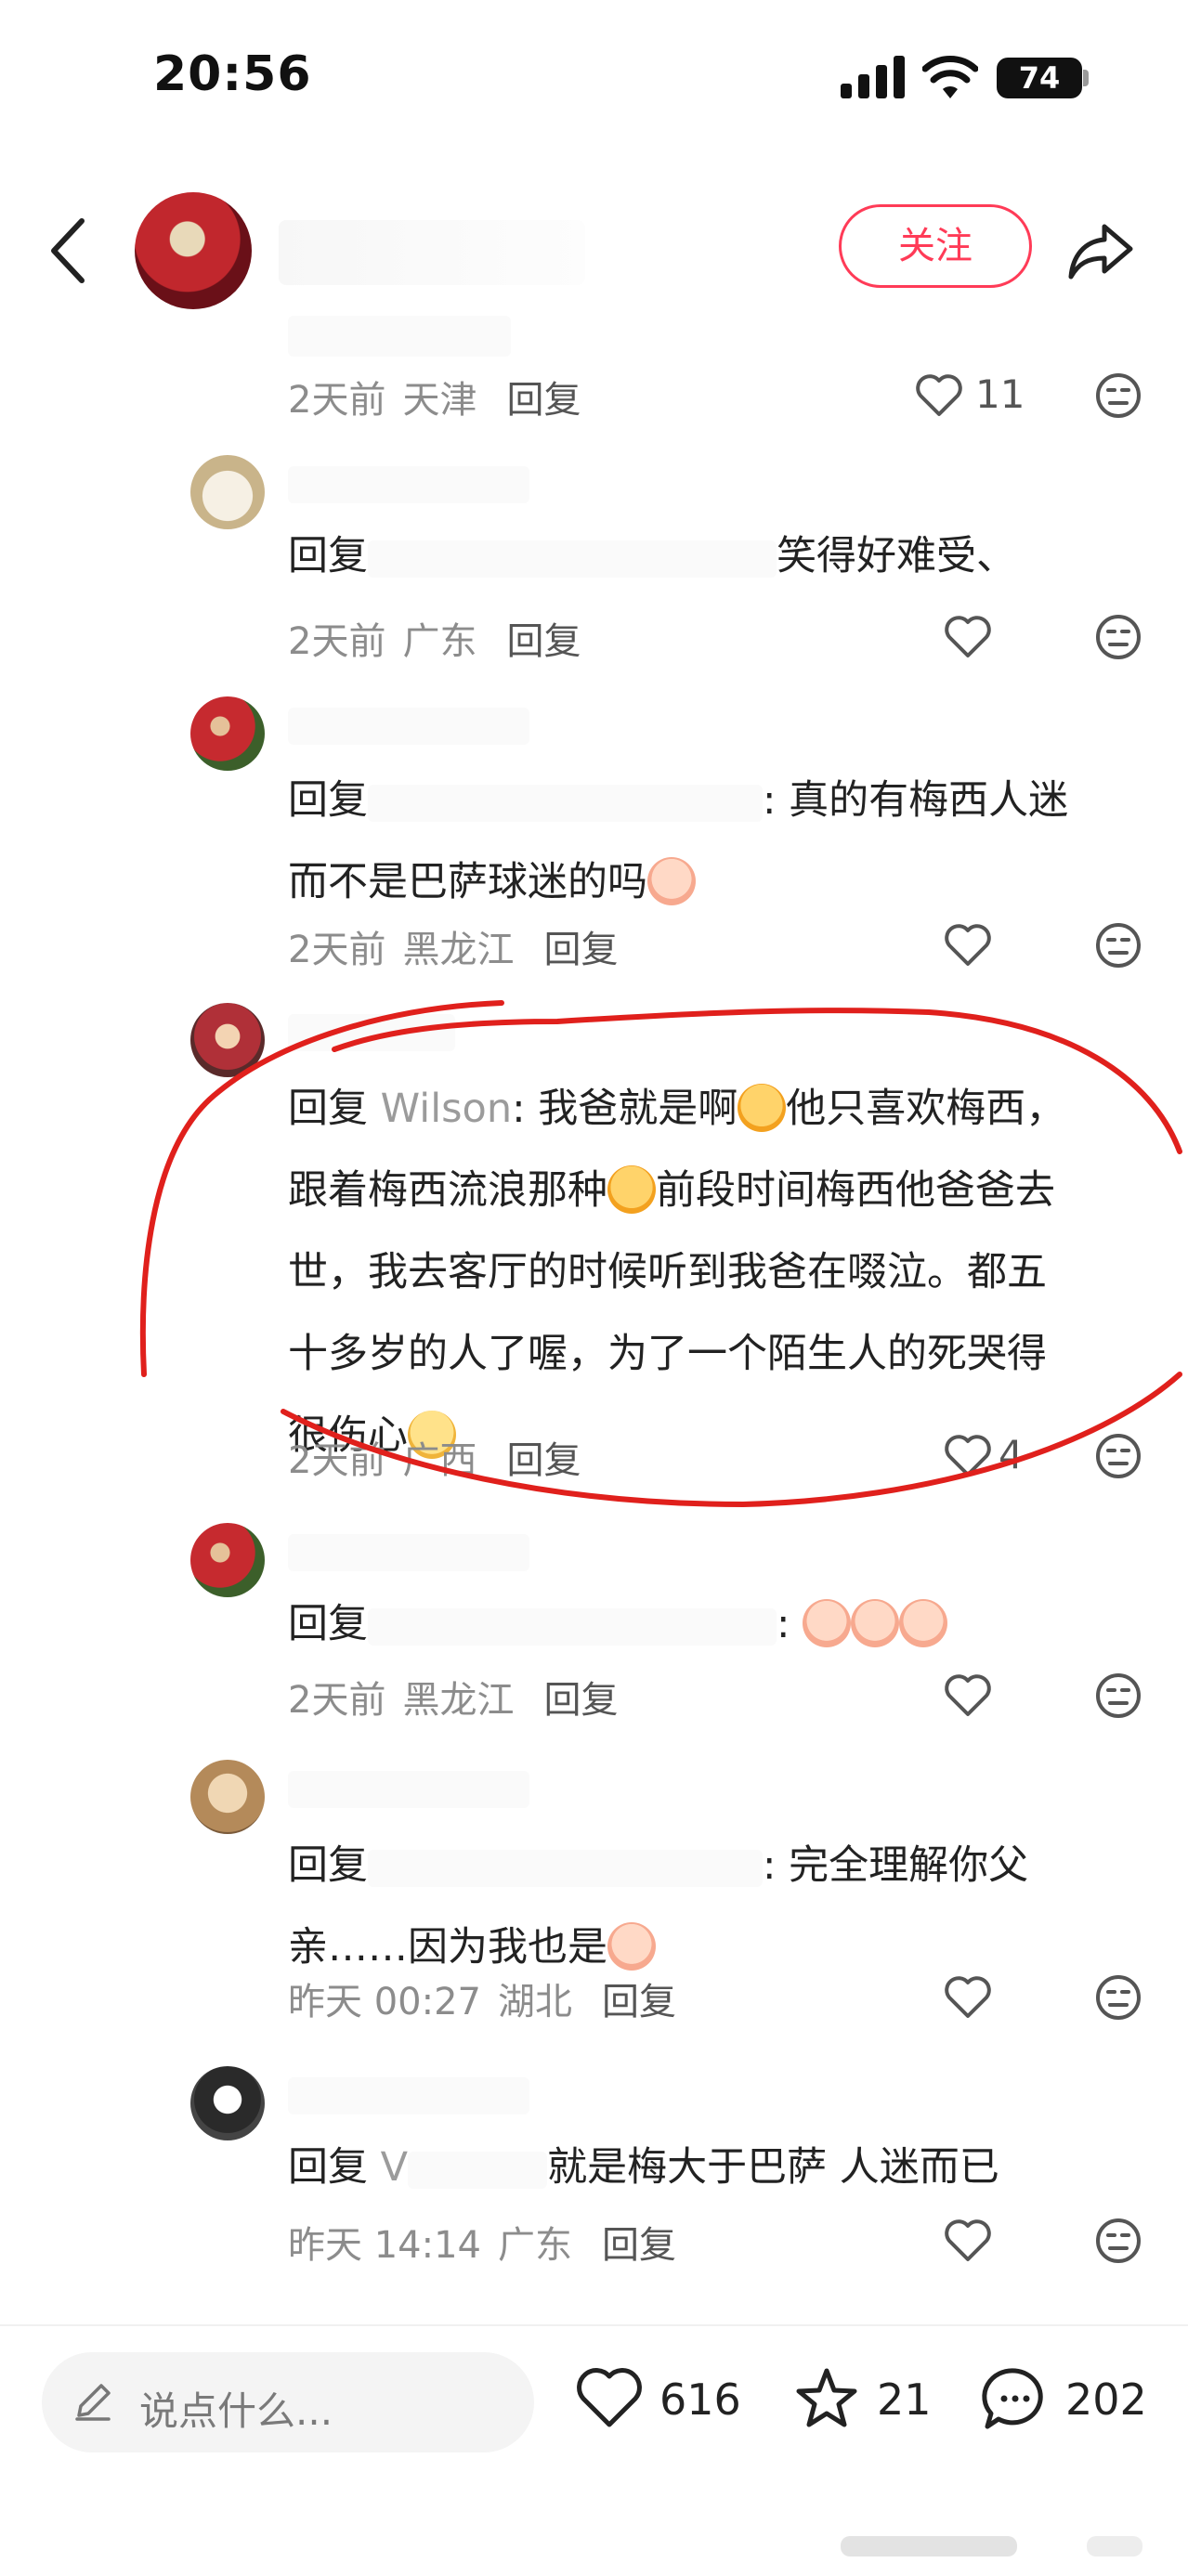  Describe the element at coordinates (68, 251) in the screenshot. I see `back-arrow-icon` at that location.